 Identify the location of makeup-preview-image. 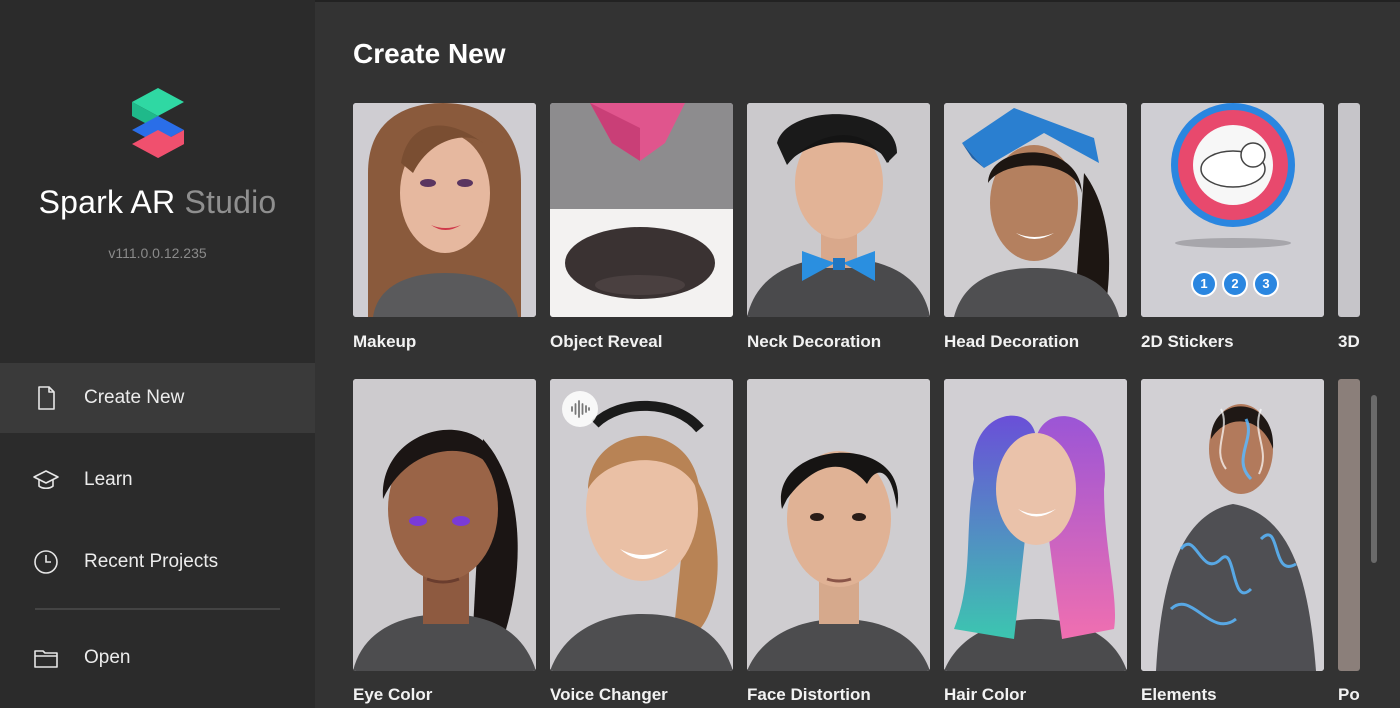
(444, 210).